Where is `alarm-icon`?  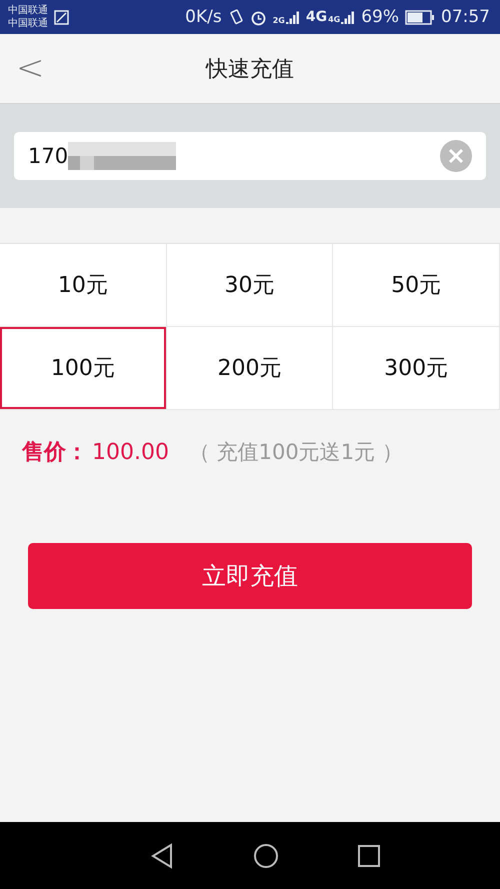 alarm-icon is located at coordinates (258, 17).